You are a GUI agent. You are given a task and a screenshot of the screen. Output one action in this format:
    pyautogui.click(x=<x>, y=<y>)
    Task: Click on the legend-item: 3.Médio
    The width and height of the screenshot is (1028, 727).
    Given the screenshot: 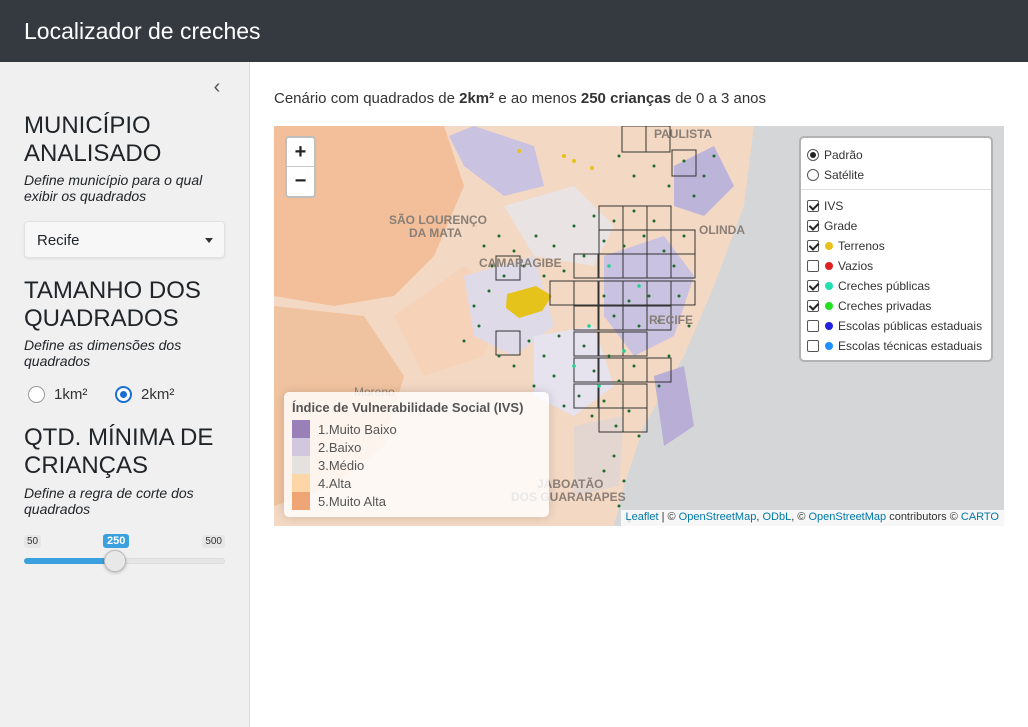 What is the action you would take?
    pyautogui.click(x=328, y=465)
    